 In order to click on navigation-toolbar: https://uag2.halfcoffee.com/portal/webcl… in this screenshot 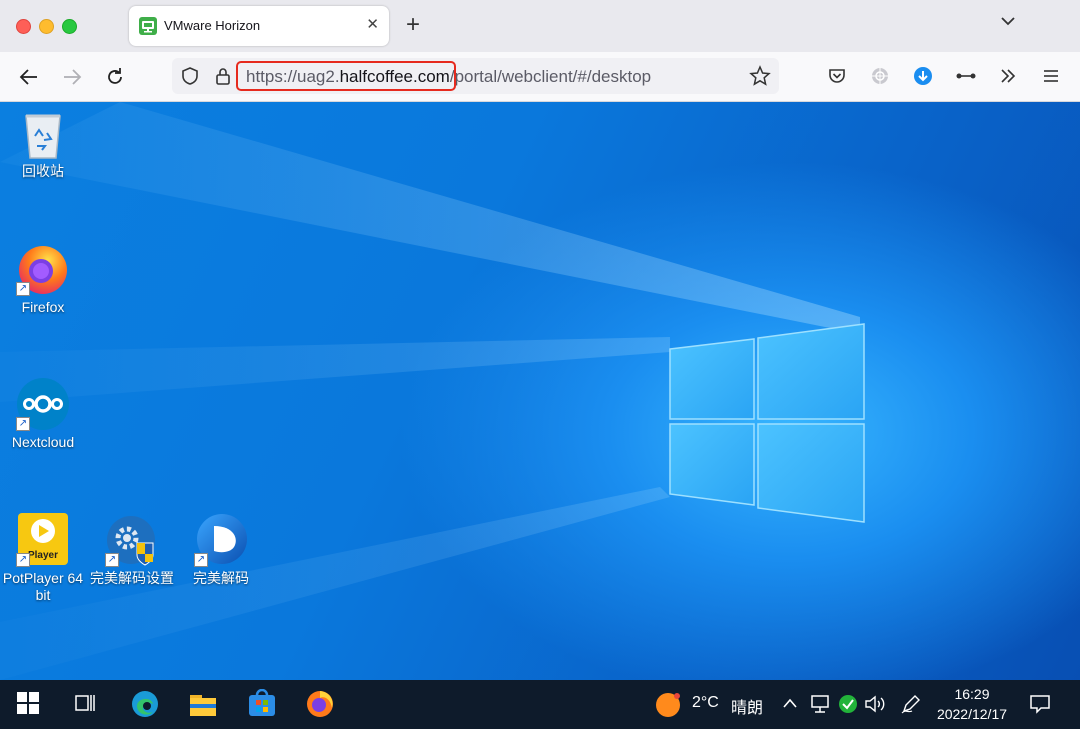, I will do `click(540, 77)`.